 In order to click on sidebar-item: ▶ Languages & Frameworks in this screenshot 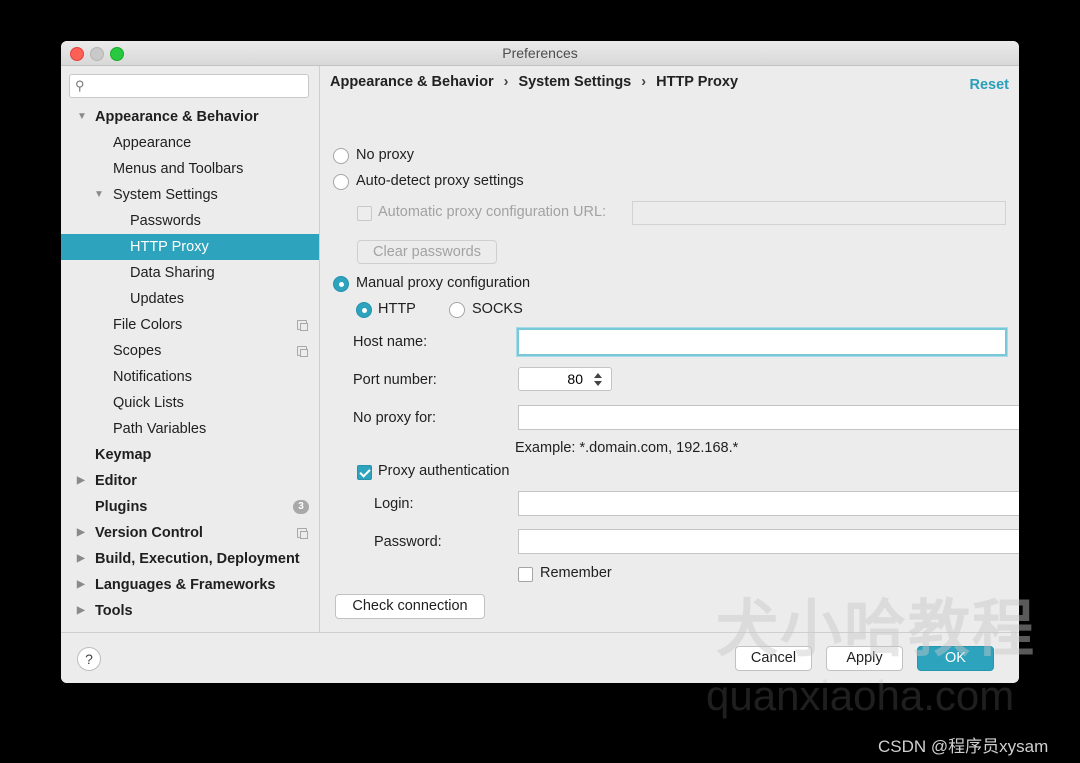, I will do `click(190, 585)`.